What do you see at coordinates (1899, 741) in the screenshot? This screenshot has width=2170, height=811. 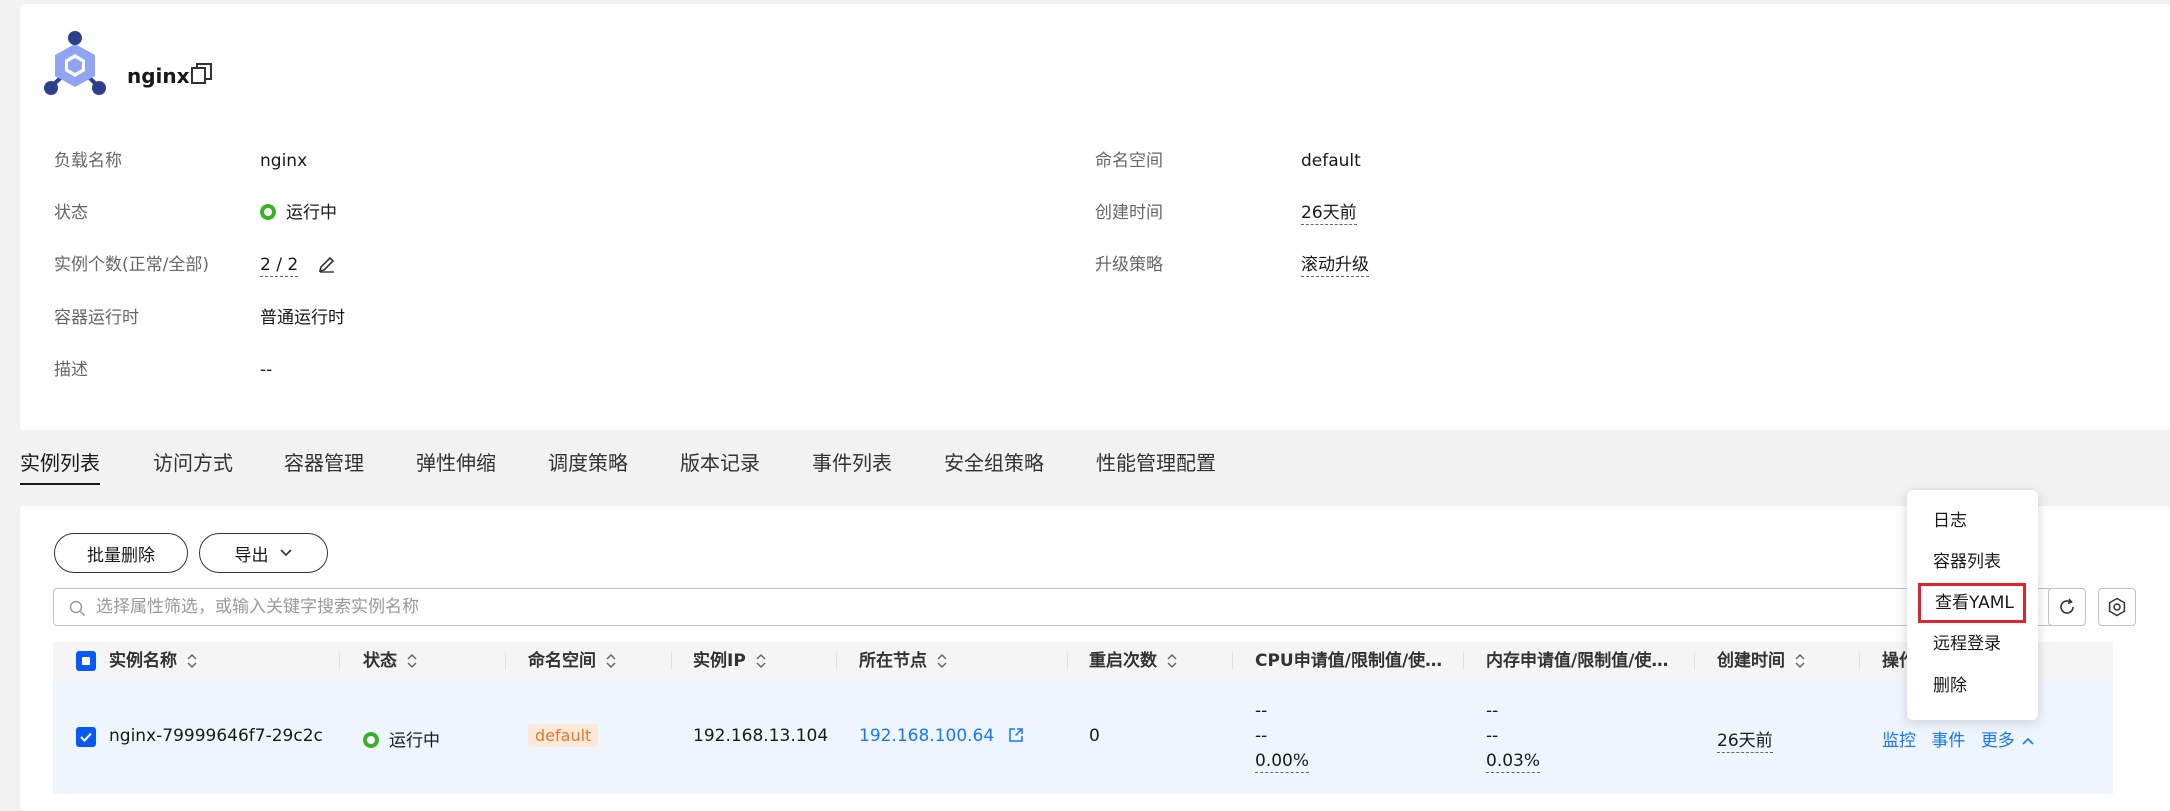 I see `monitor-link: 监控` at bounding box center [1899, 741].